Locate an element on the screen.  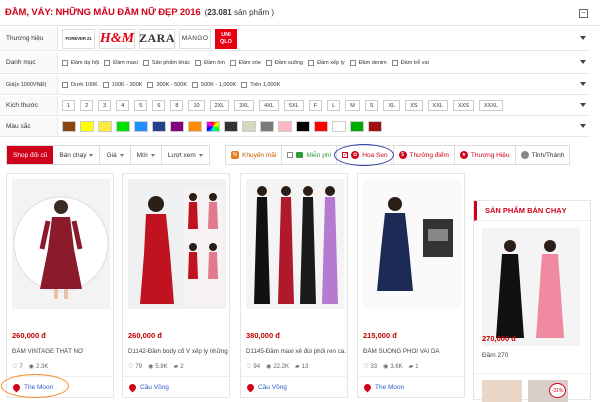
size-option: F is located at coordinates (315, 105).